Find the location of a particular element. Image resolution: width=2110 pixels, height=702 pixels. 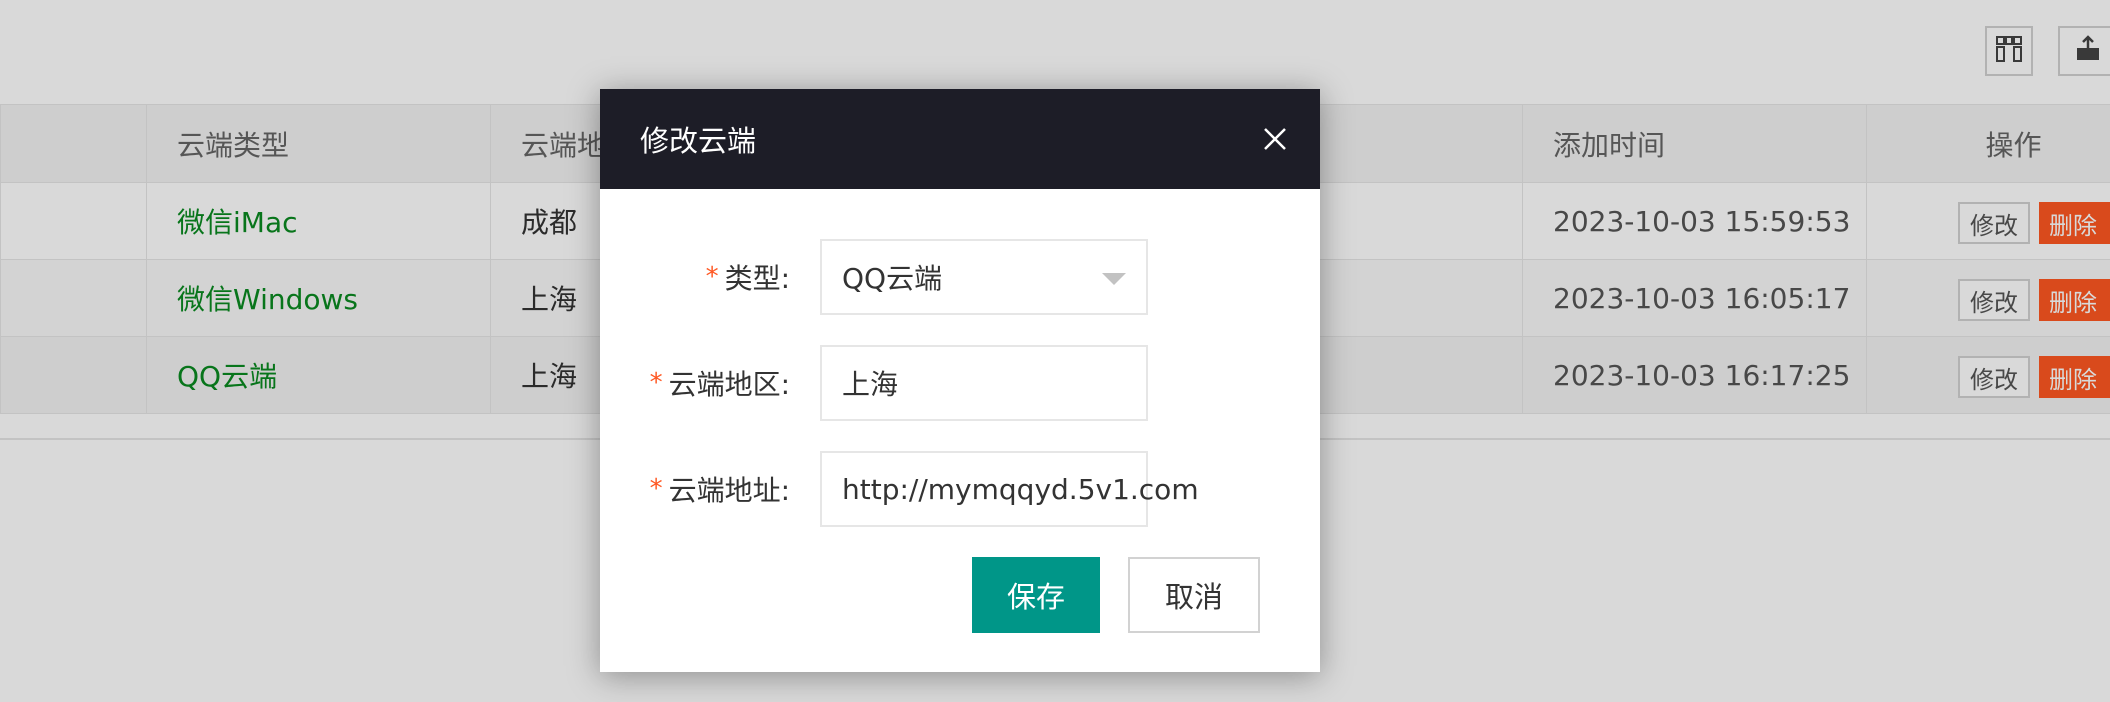

chevron-down-icon is located at coordinates (1114, 279).